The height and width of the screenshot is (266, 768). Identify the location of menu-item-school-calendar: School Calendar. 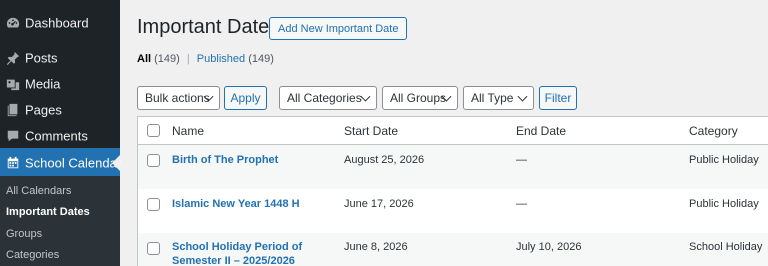
(61, 163).